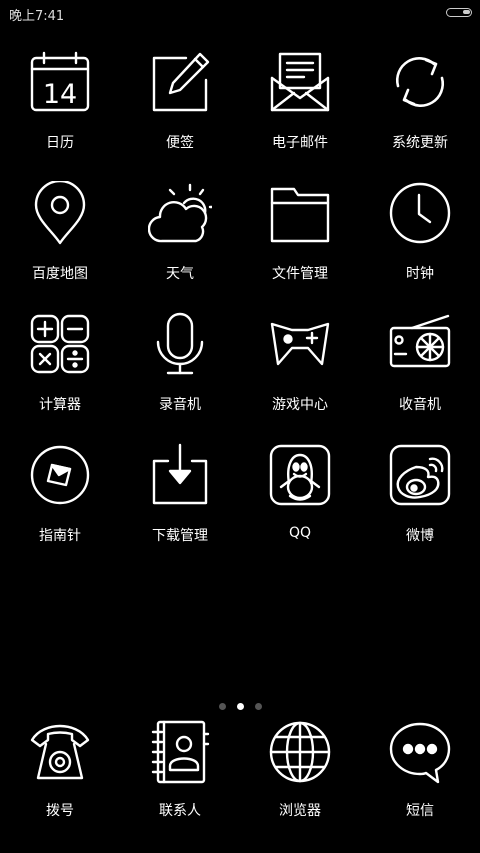  I want to click on app-clock: 时钟, so click(420, 244).